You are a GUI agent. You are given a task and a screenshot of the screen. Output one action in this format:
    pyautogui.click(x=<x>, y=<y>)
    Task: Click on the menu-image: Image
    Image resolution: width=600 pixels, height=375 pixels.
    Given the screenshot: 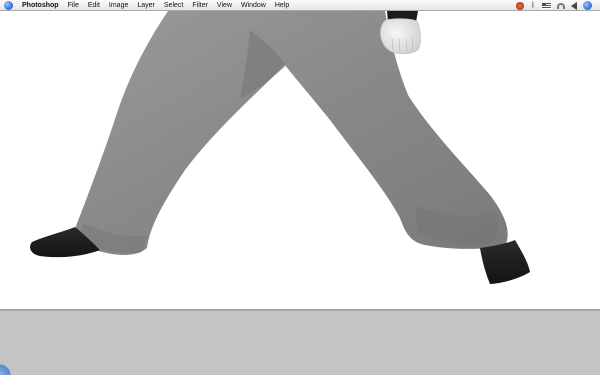 What is the action you would take?
    pyautogui.click(x=118, y=5)
    